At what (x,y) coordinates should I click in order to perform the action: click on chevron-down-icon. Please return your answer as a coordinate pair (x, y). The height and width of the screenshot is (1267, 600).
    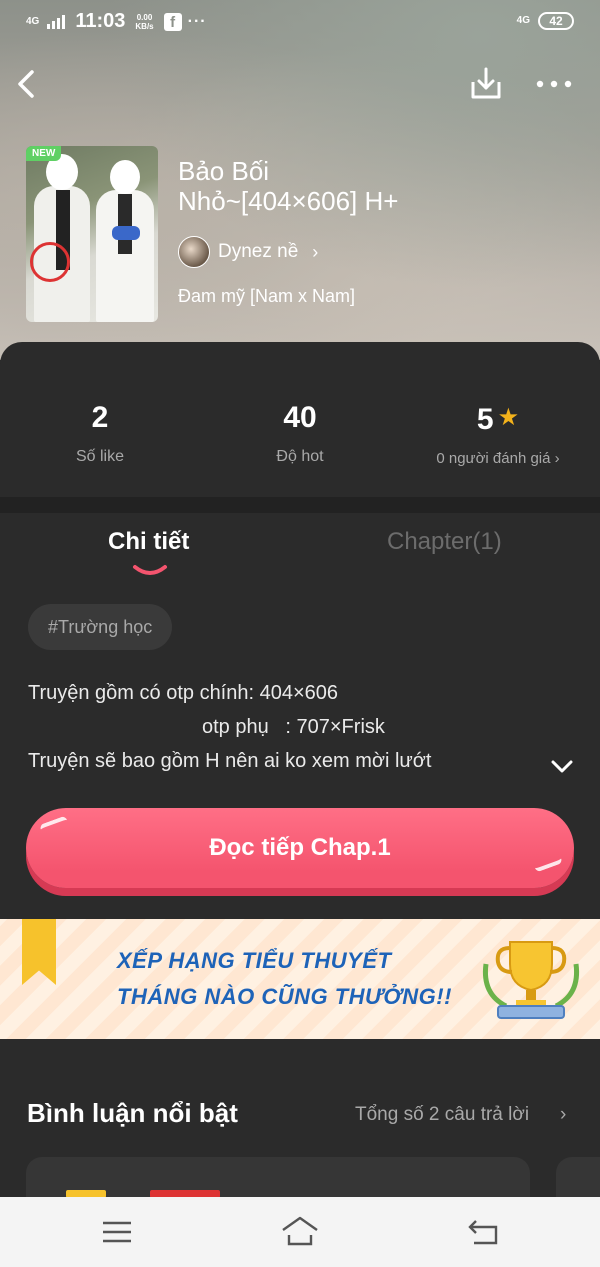
    Looking at the image, I should click on (562, 766).